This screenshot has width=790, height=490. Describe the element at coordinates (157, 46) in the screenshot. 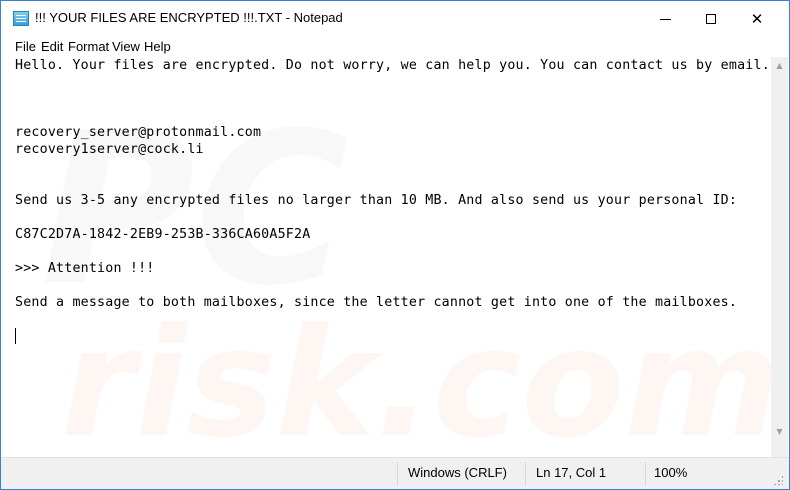

I see `menu-help: Help` at that location.